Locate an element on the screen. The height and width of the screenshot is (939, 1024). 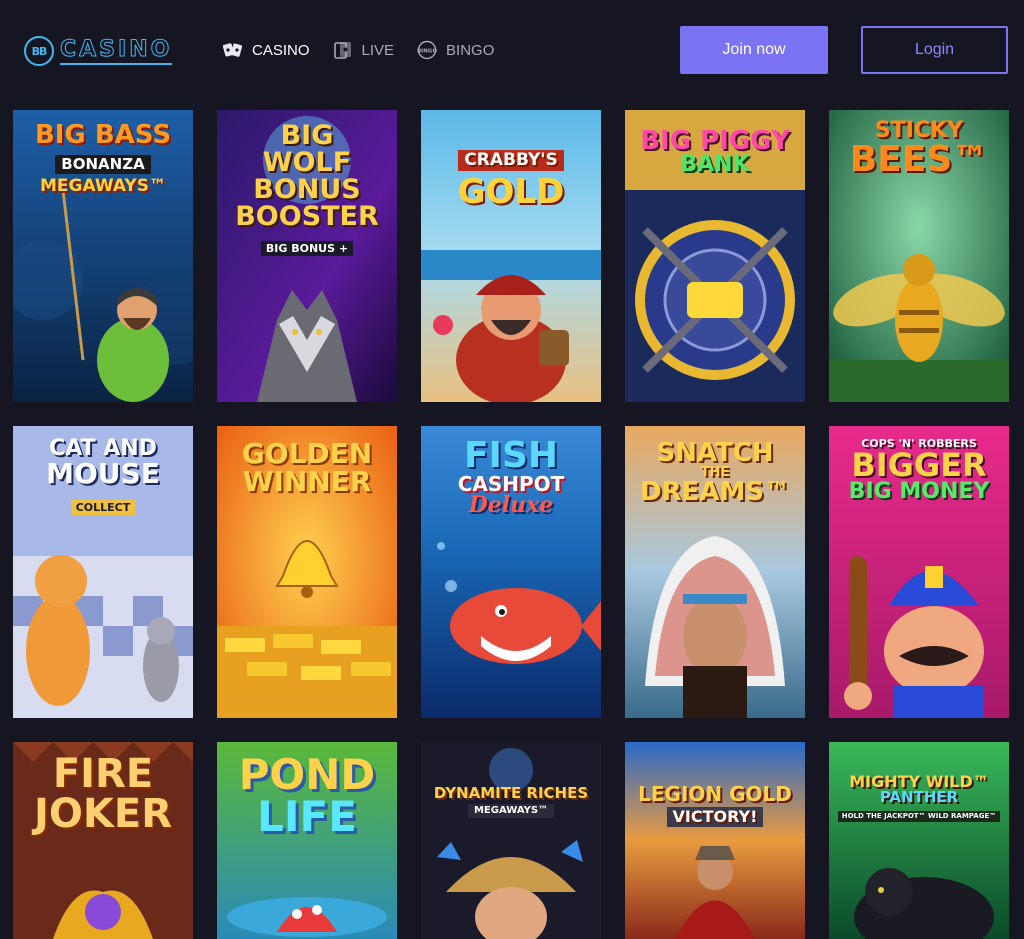
game-title-line: BIG BONUS + is located at coordinates (307, 248).